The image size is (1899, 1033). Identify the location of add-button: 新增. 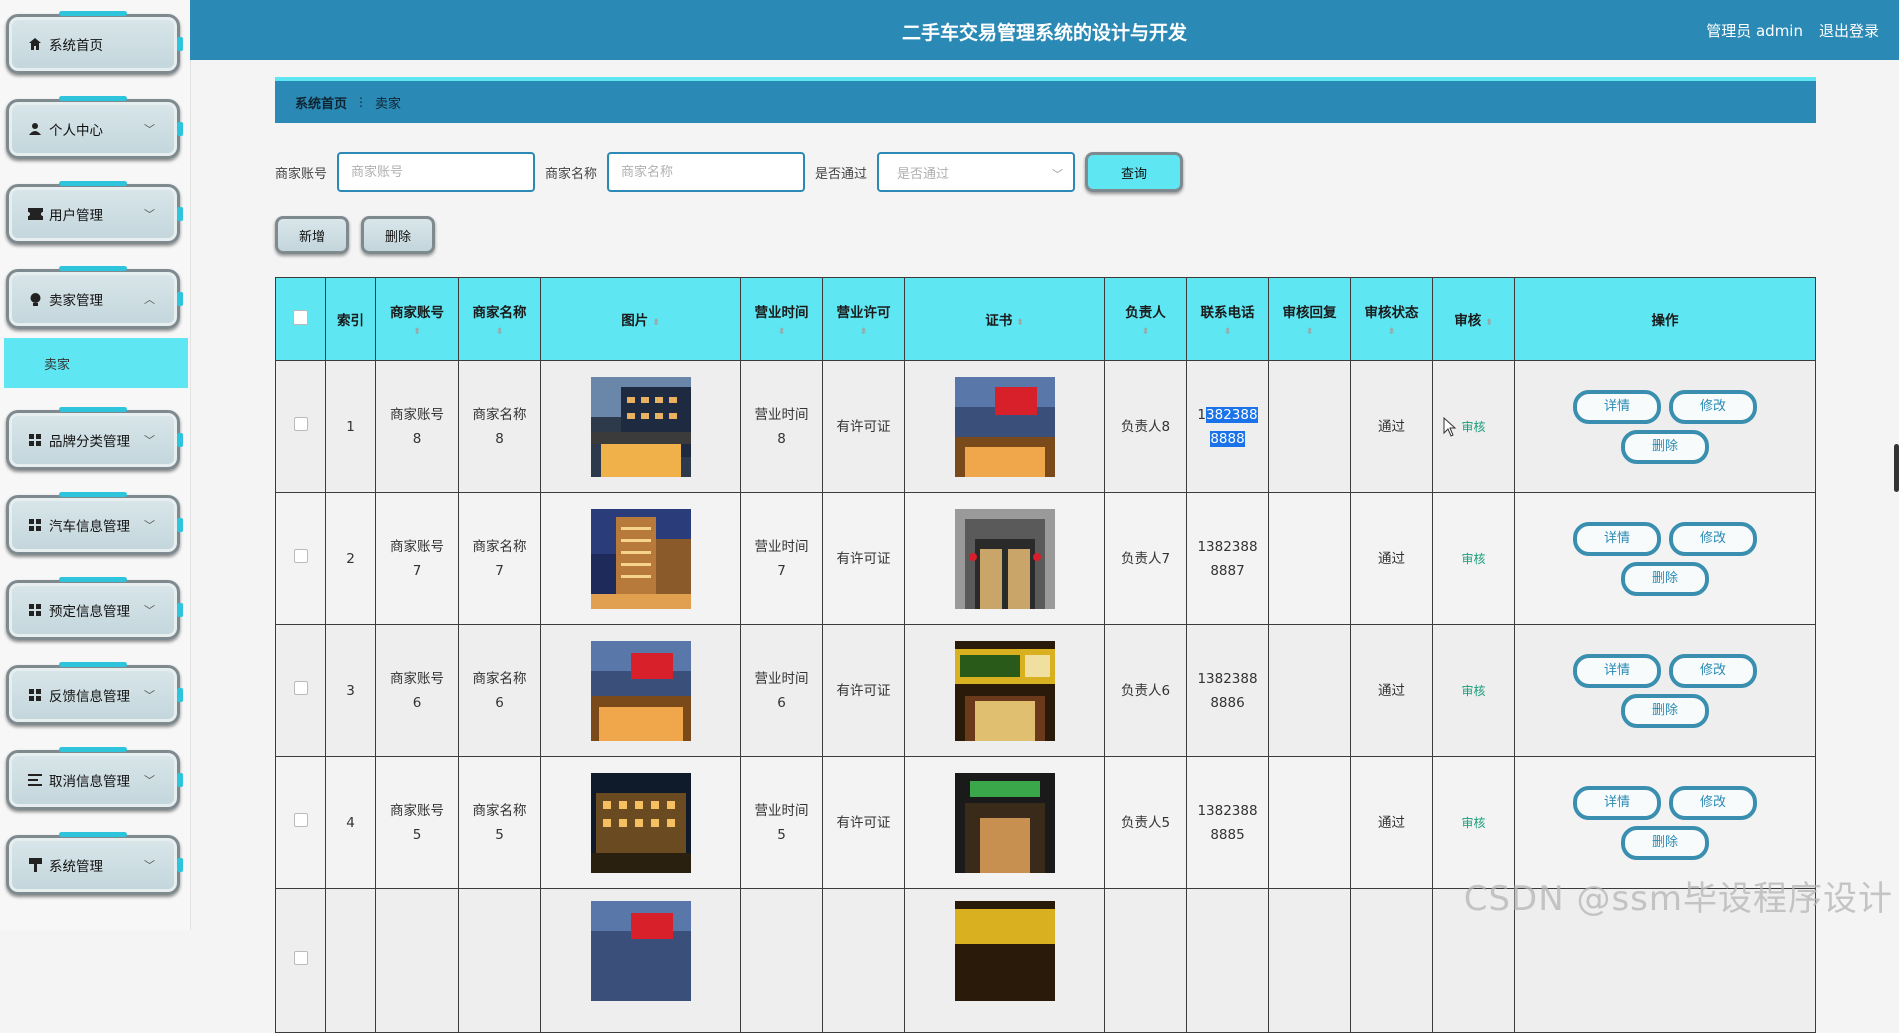
(312, 235).